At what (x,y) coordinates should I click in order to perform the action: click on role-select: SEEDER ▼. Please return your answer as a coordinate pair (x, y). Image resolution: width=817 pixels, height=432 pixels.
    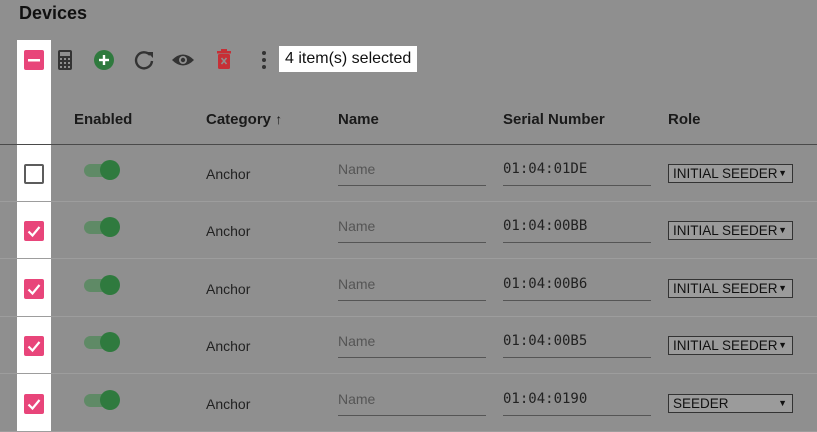
    Looking at the image, I should click on (730, 403).